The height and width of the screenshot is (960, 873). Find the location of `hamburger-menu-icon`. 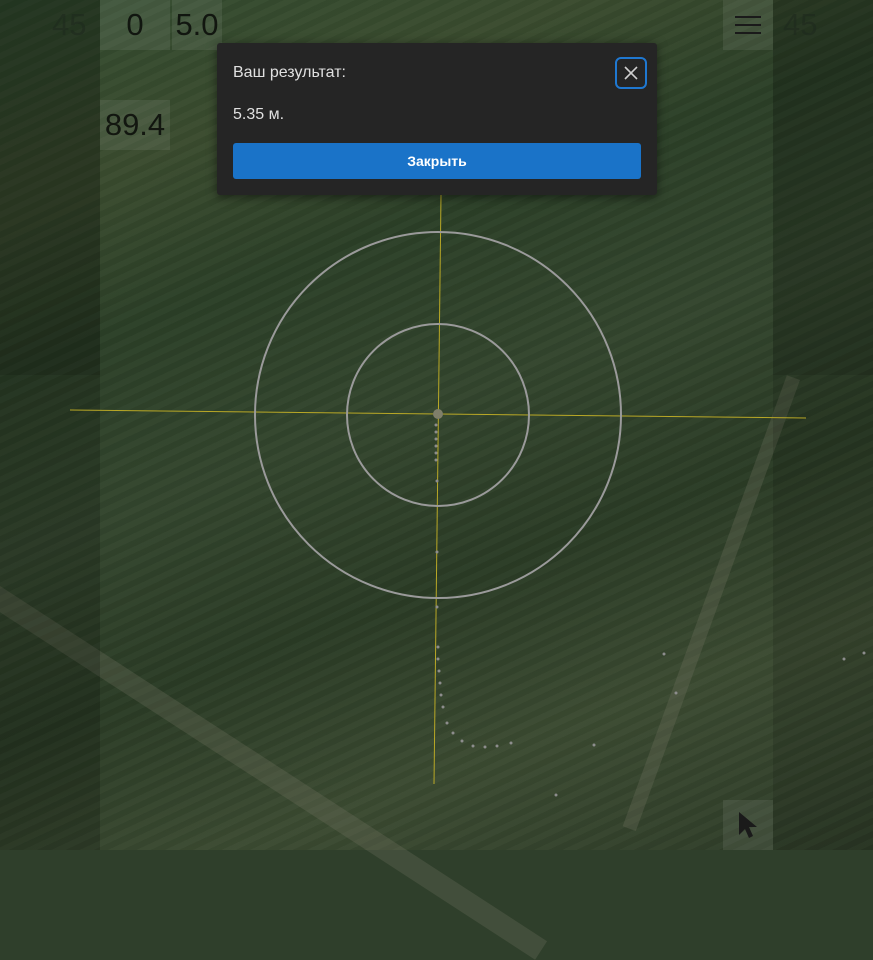

hamburger-menu-icon is located at coordinates (748, 25).